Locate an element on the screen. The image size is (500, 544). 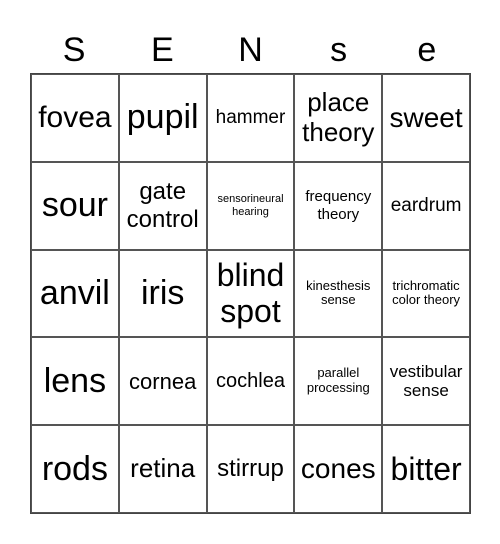
bingo-cell: frequency theory is located at coordinates (338, 205).